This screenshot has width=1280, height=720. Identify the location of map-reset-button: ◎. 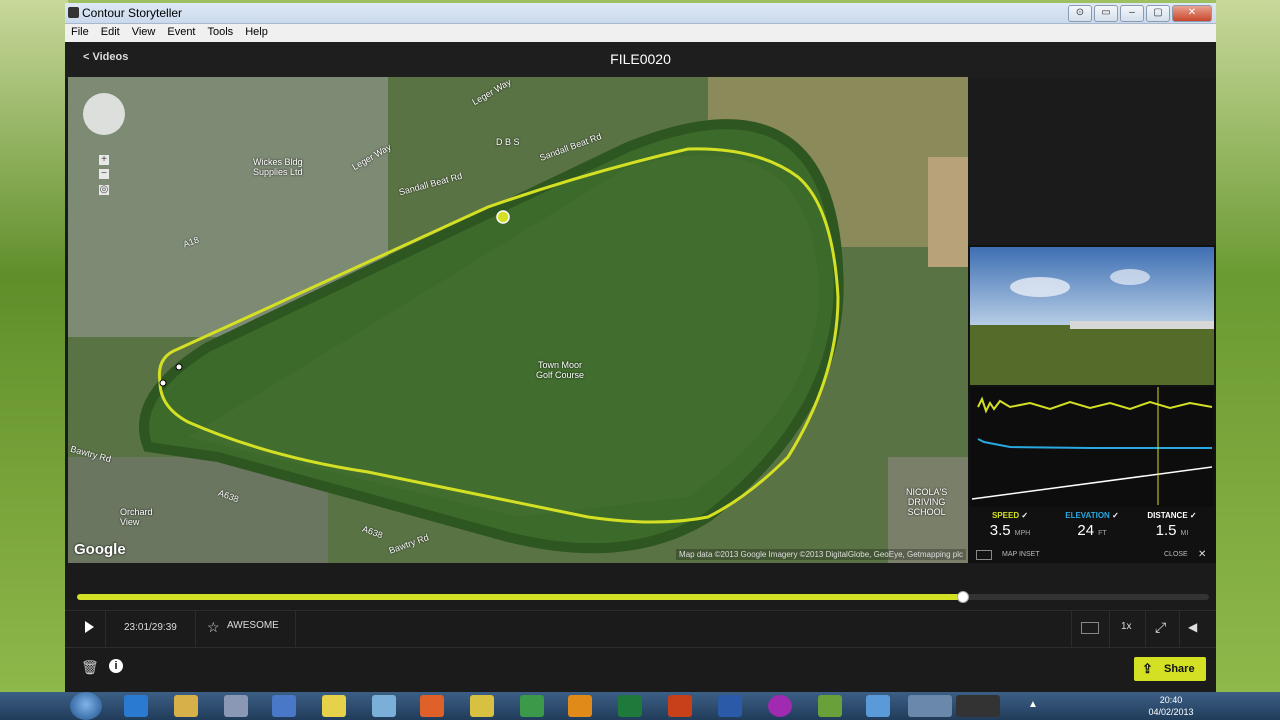
(104, 190).